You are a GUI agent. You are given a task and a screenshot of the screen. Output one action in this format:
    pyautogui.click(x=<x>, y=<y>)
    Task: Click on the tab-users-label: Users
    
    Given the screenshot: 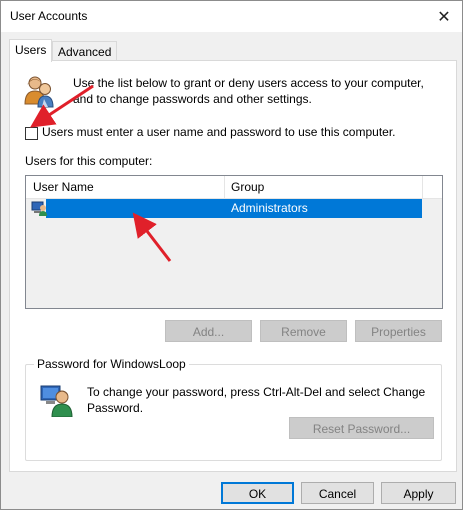 What is the action you would take?
    pyautogui.click(x=31, y=50)
    